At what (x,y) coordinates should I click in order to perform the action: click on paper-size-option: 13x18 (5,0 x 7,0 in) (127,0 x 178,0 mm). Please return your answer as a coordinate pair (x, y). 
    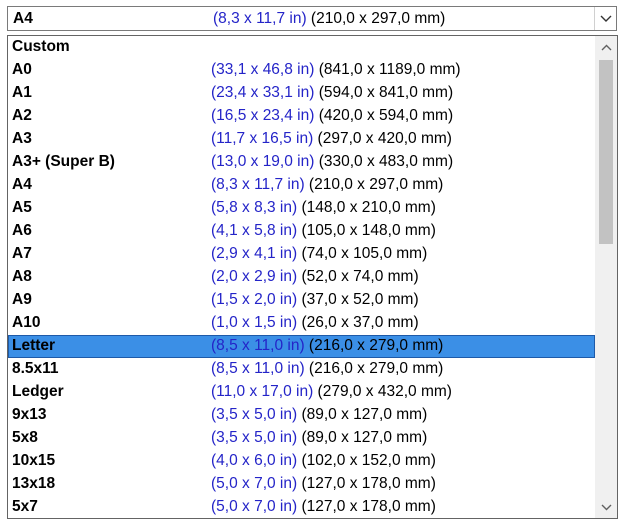
    Looking at the image, I should click on (301, 484).